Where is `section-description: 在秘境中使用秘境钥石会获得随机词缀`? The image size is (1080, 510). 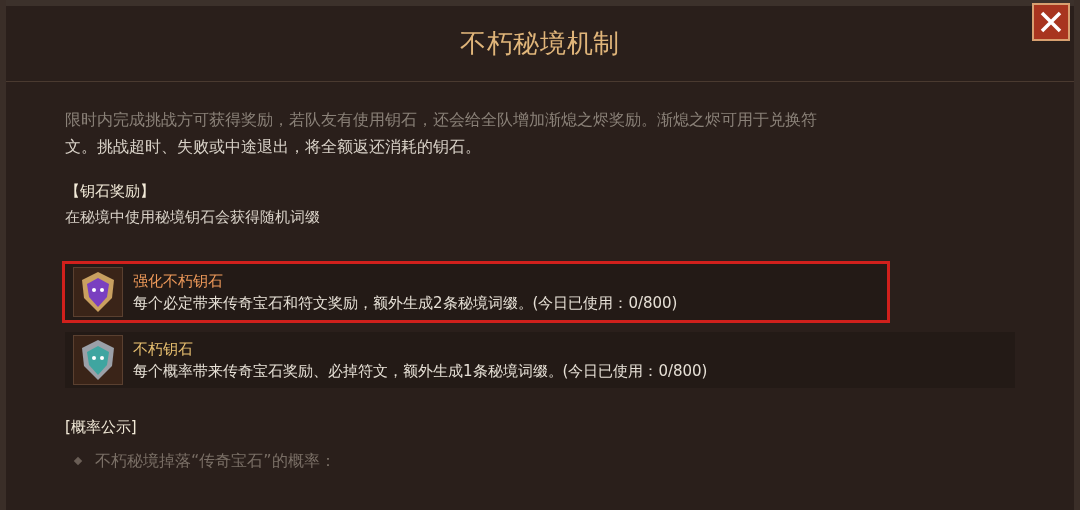 section-description: 在秘境中使用秘境钥石会获得随机词缀 is located at coordinates (193, 217).